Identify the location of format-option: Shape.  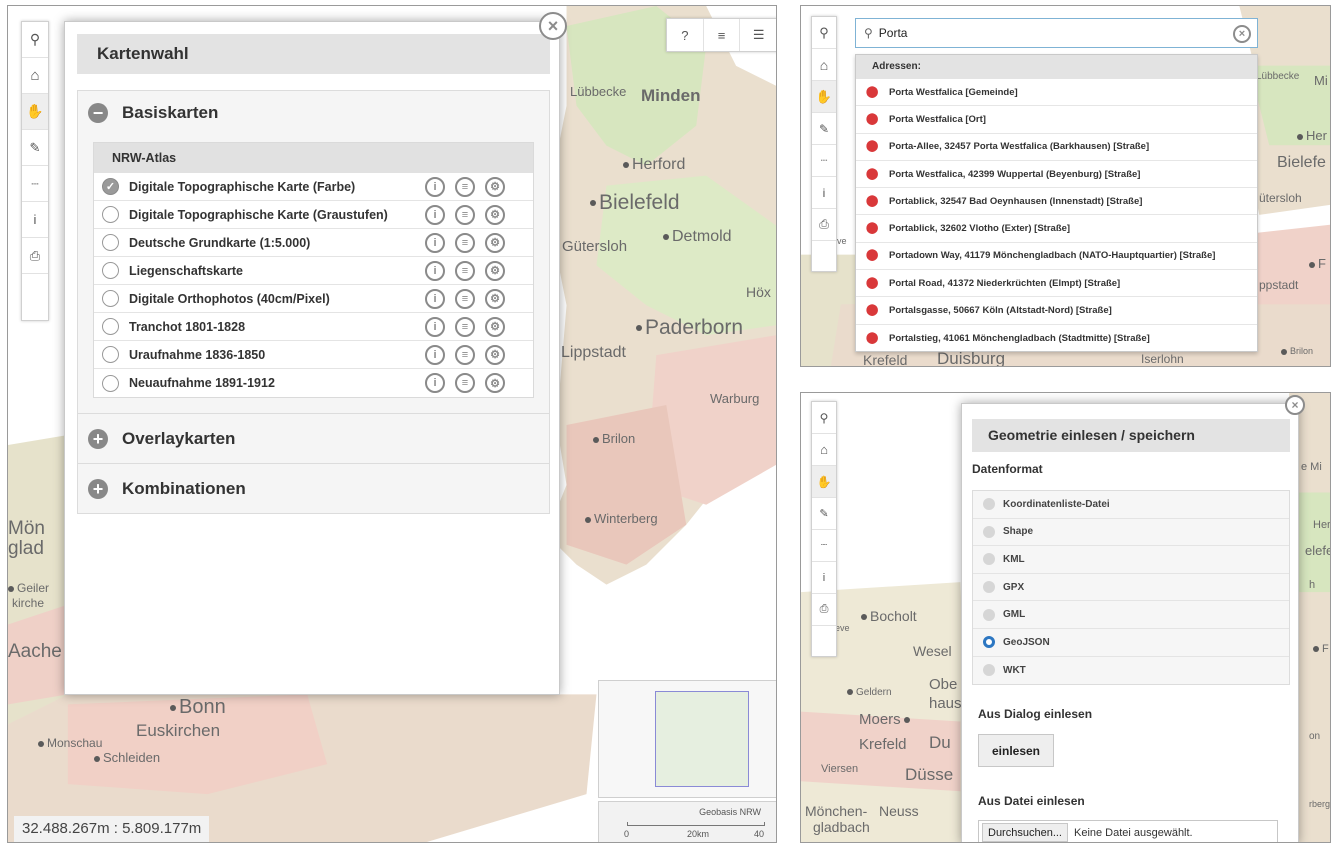
(1131, 532).